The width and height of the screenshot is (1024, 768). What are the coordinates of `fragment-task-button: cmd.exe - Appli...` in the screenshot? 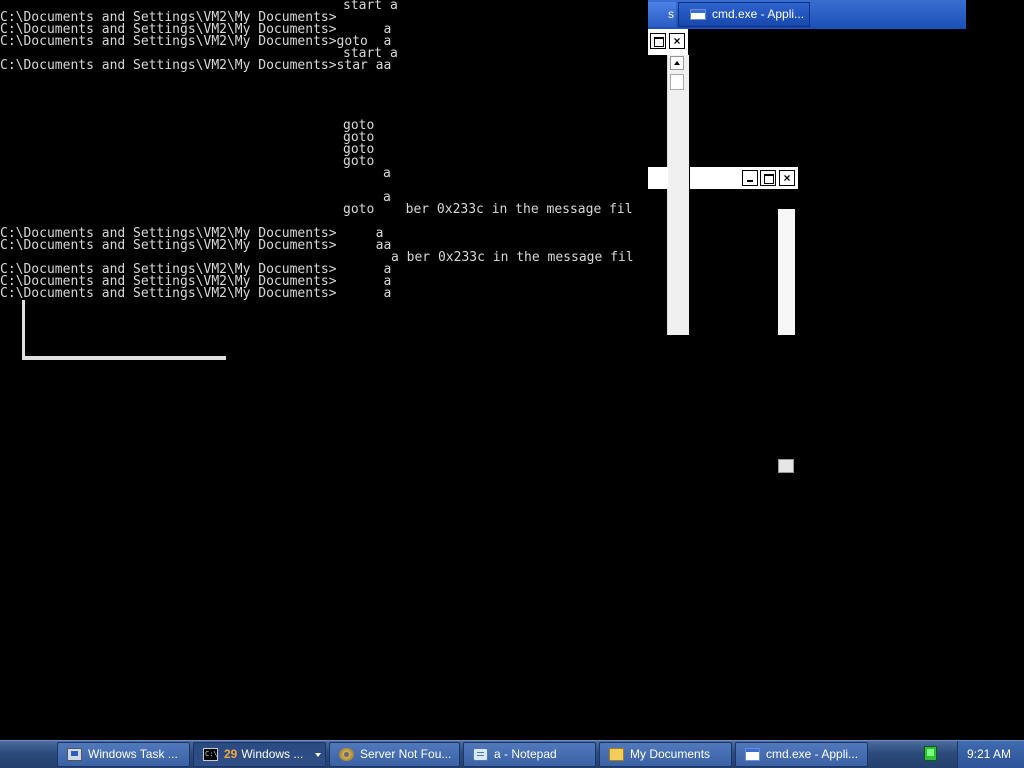 It's located at (744, 14).